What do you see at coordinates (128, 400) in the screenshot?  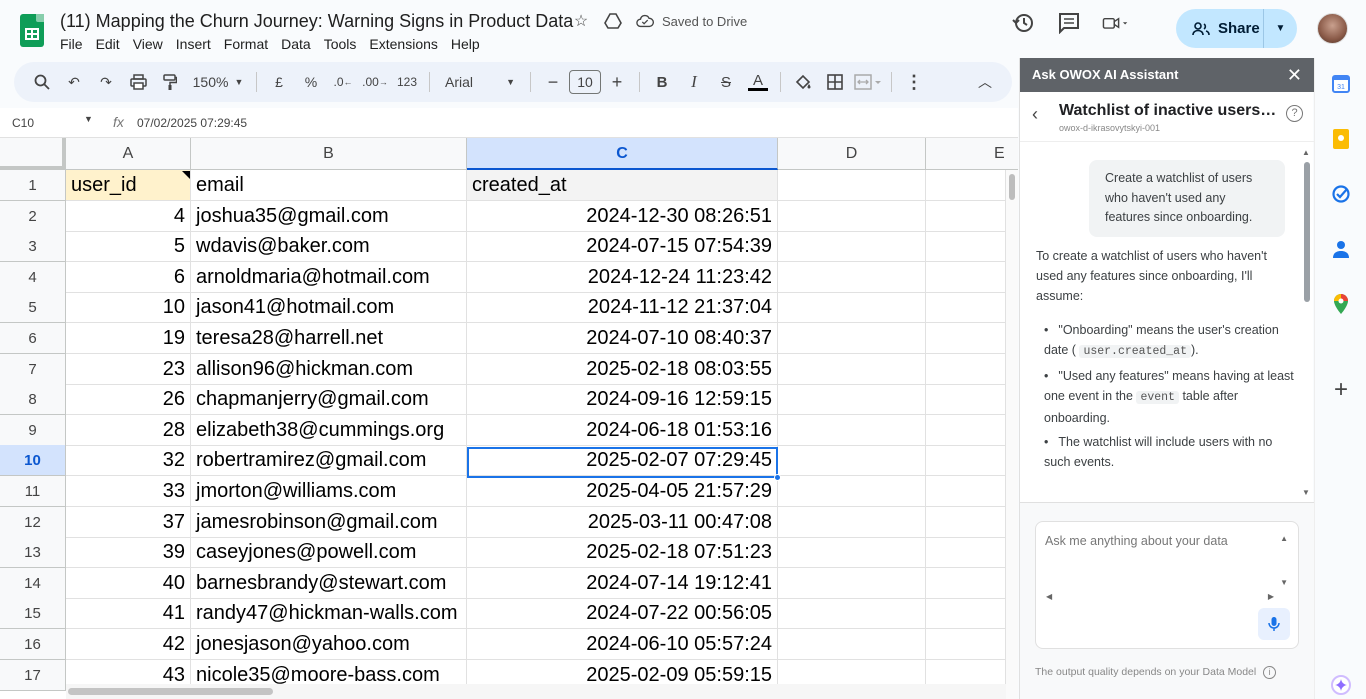 I see `cell-user-id: 26` at bounding box center [128, 400].